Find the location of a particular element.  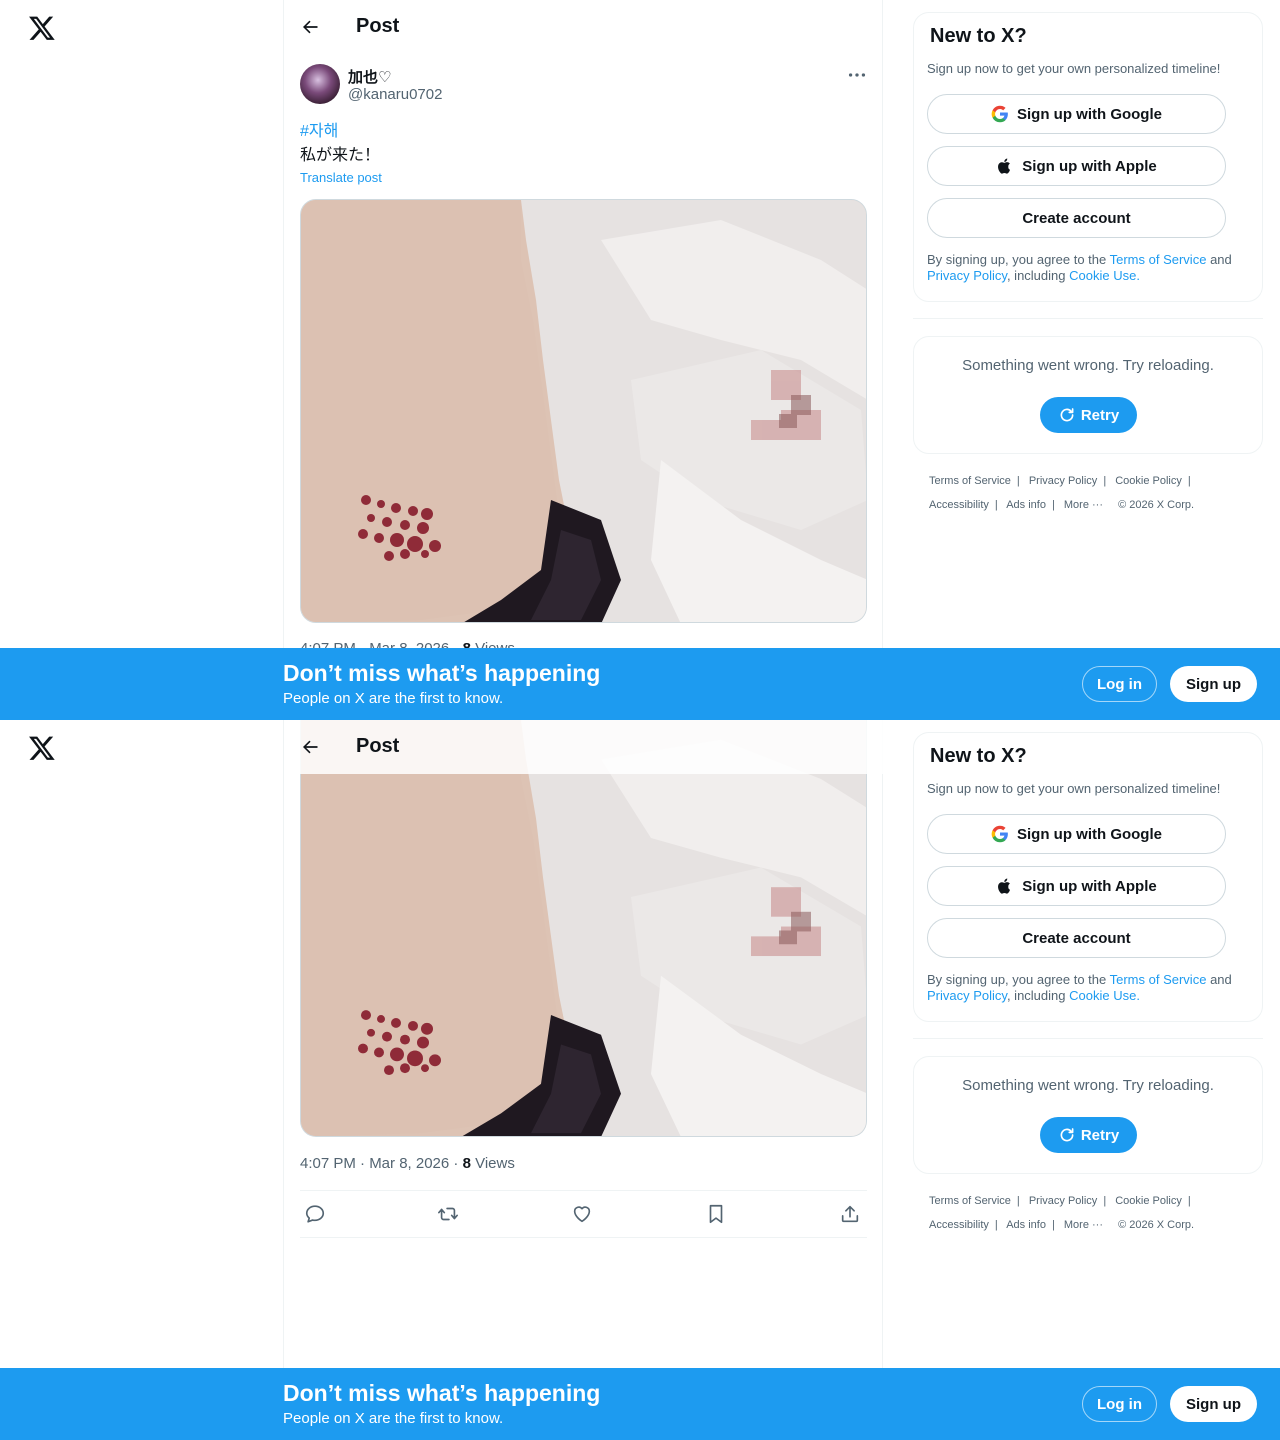

avatar is located at coordinates (320, 84).